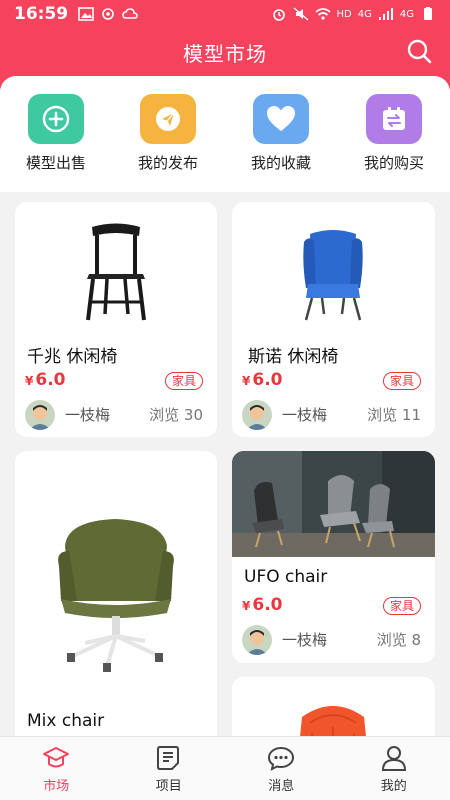  I want to click on mute-icon, so click(300, 14).